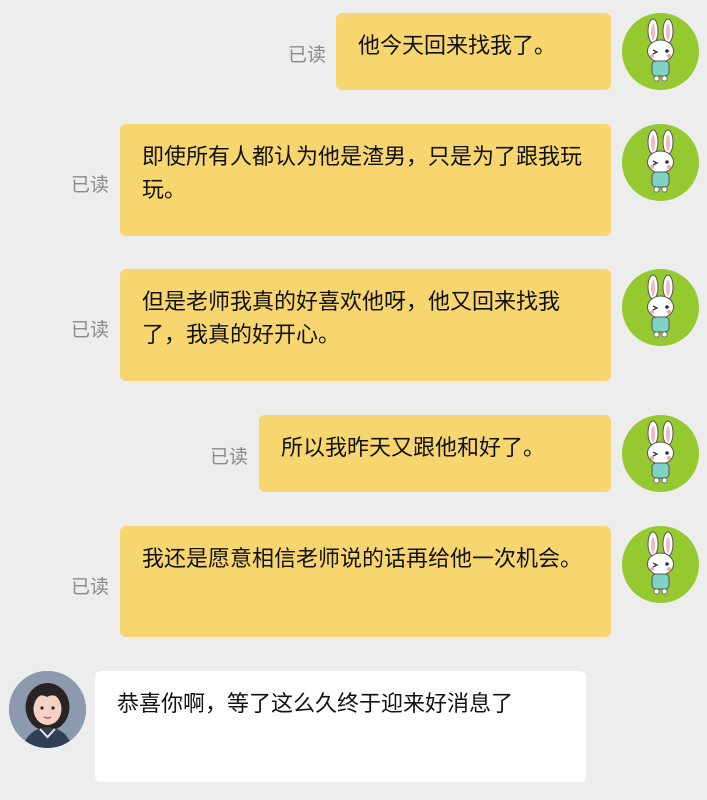 The image size is (707, 800). What do you see at coordinates (340, 726) in the screenshot?
I see `incoming-message-bubble: 恭喜你啊，等了这么久终于迎来好消息了` at bounding box center [340, 726].